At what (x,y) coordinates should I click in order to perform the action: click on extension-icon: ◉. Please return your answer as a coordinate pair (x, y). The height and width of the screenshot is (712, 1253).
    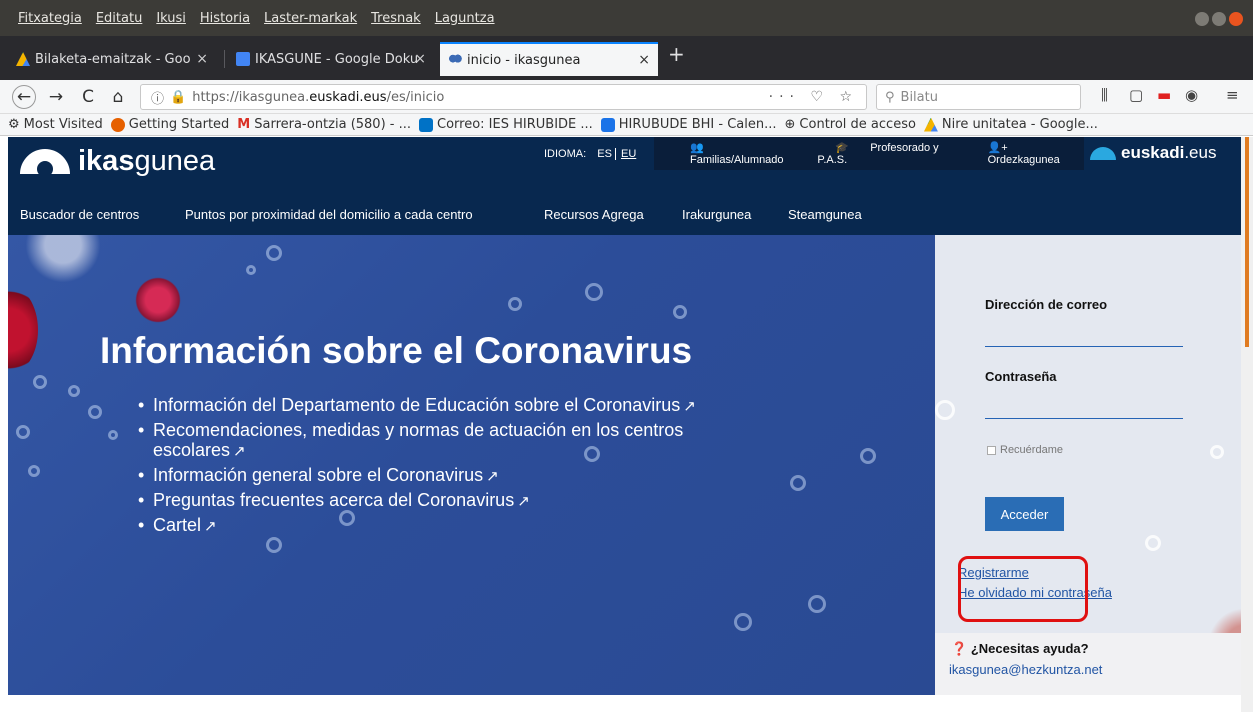
    Looking at the image, I should click on (1191, 95).